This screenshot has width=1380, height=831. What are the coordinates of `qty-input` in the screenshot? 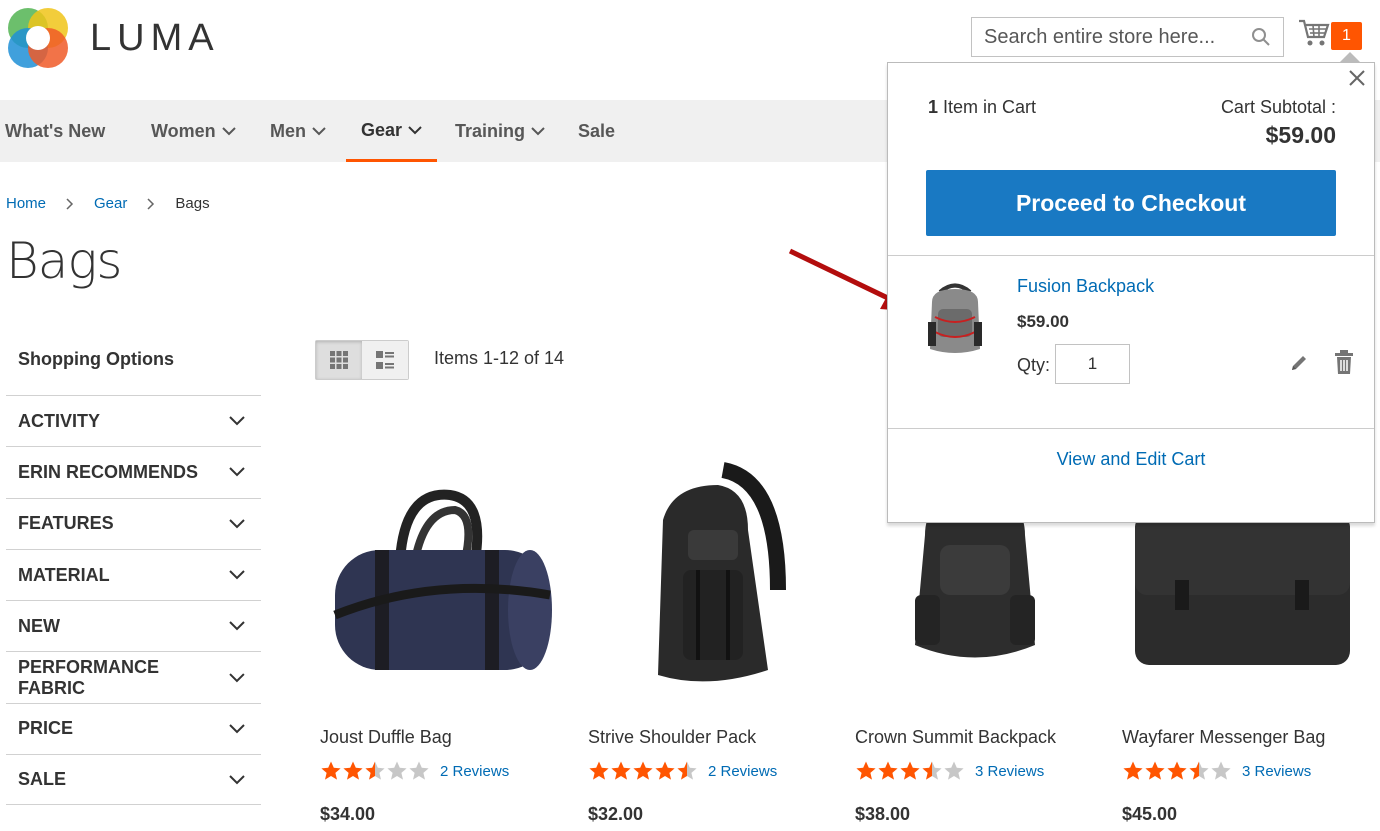 It's located at (1092, 364).